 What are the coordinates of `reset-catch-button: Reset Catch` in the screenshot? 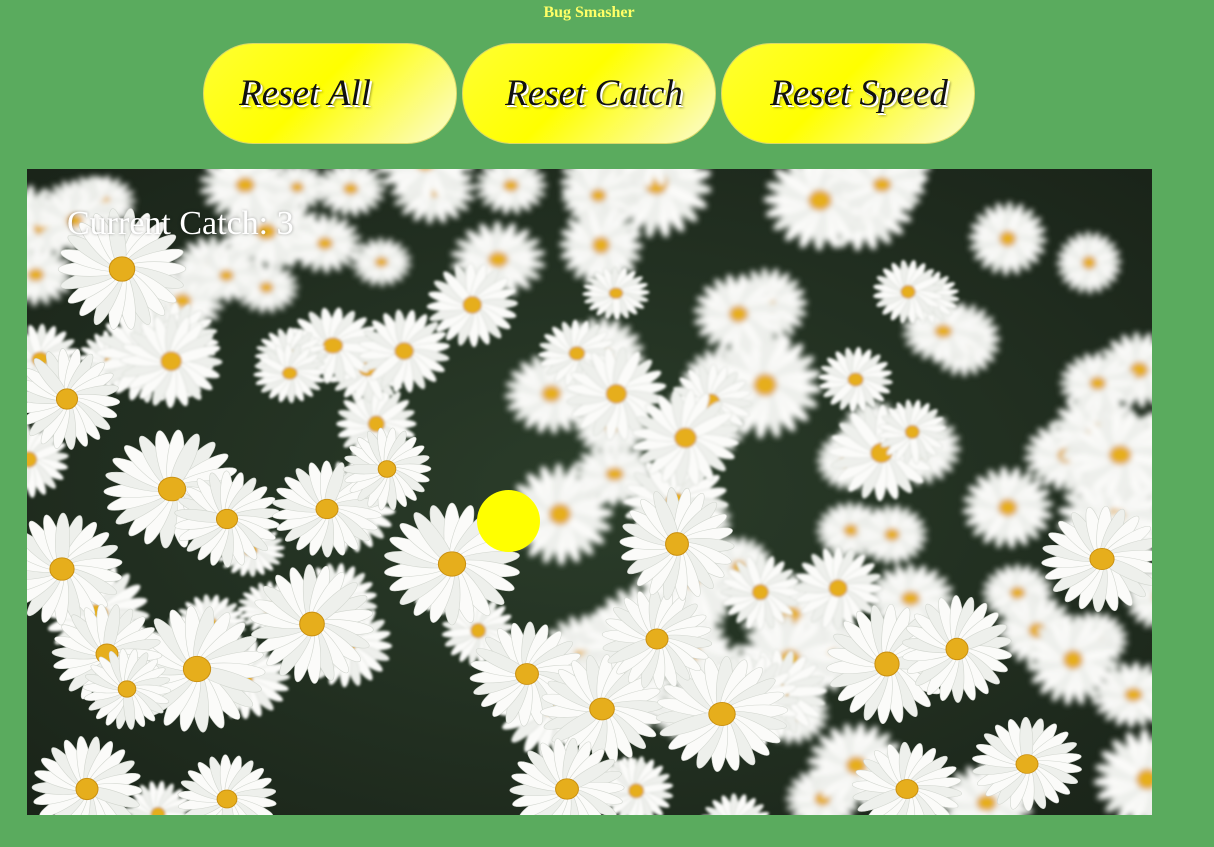 It's located at (589, 93).